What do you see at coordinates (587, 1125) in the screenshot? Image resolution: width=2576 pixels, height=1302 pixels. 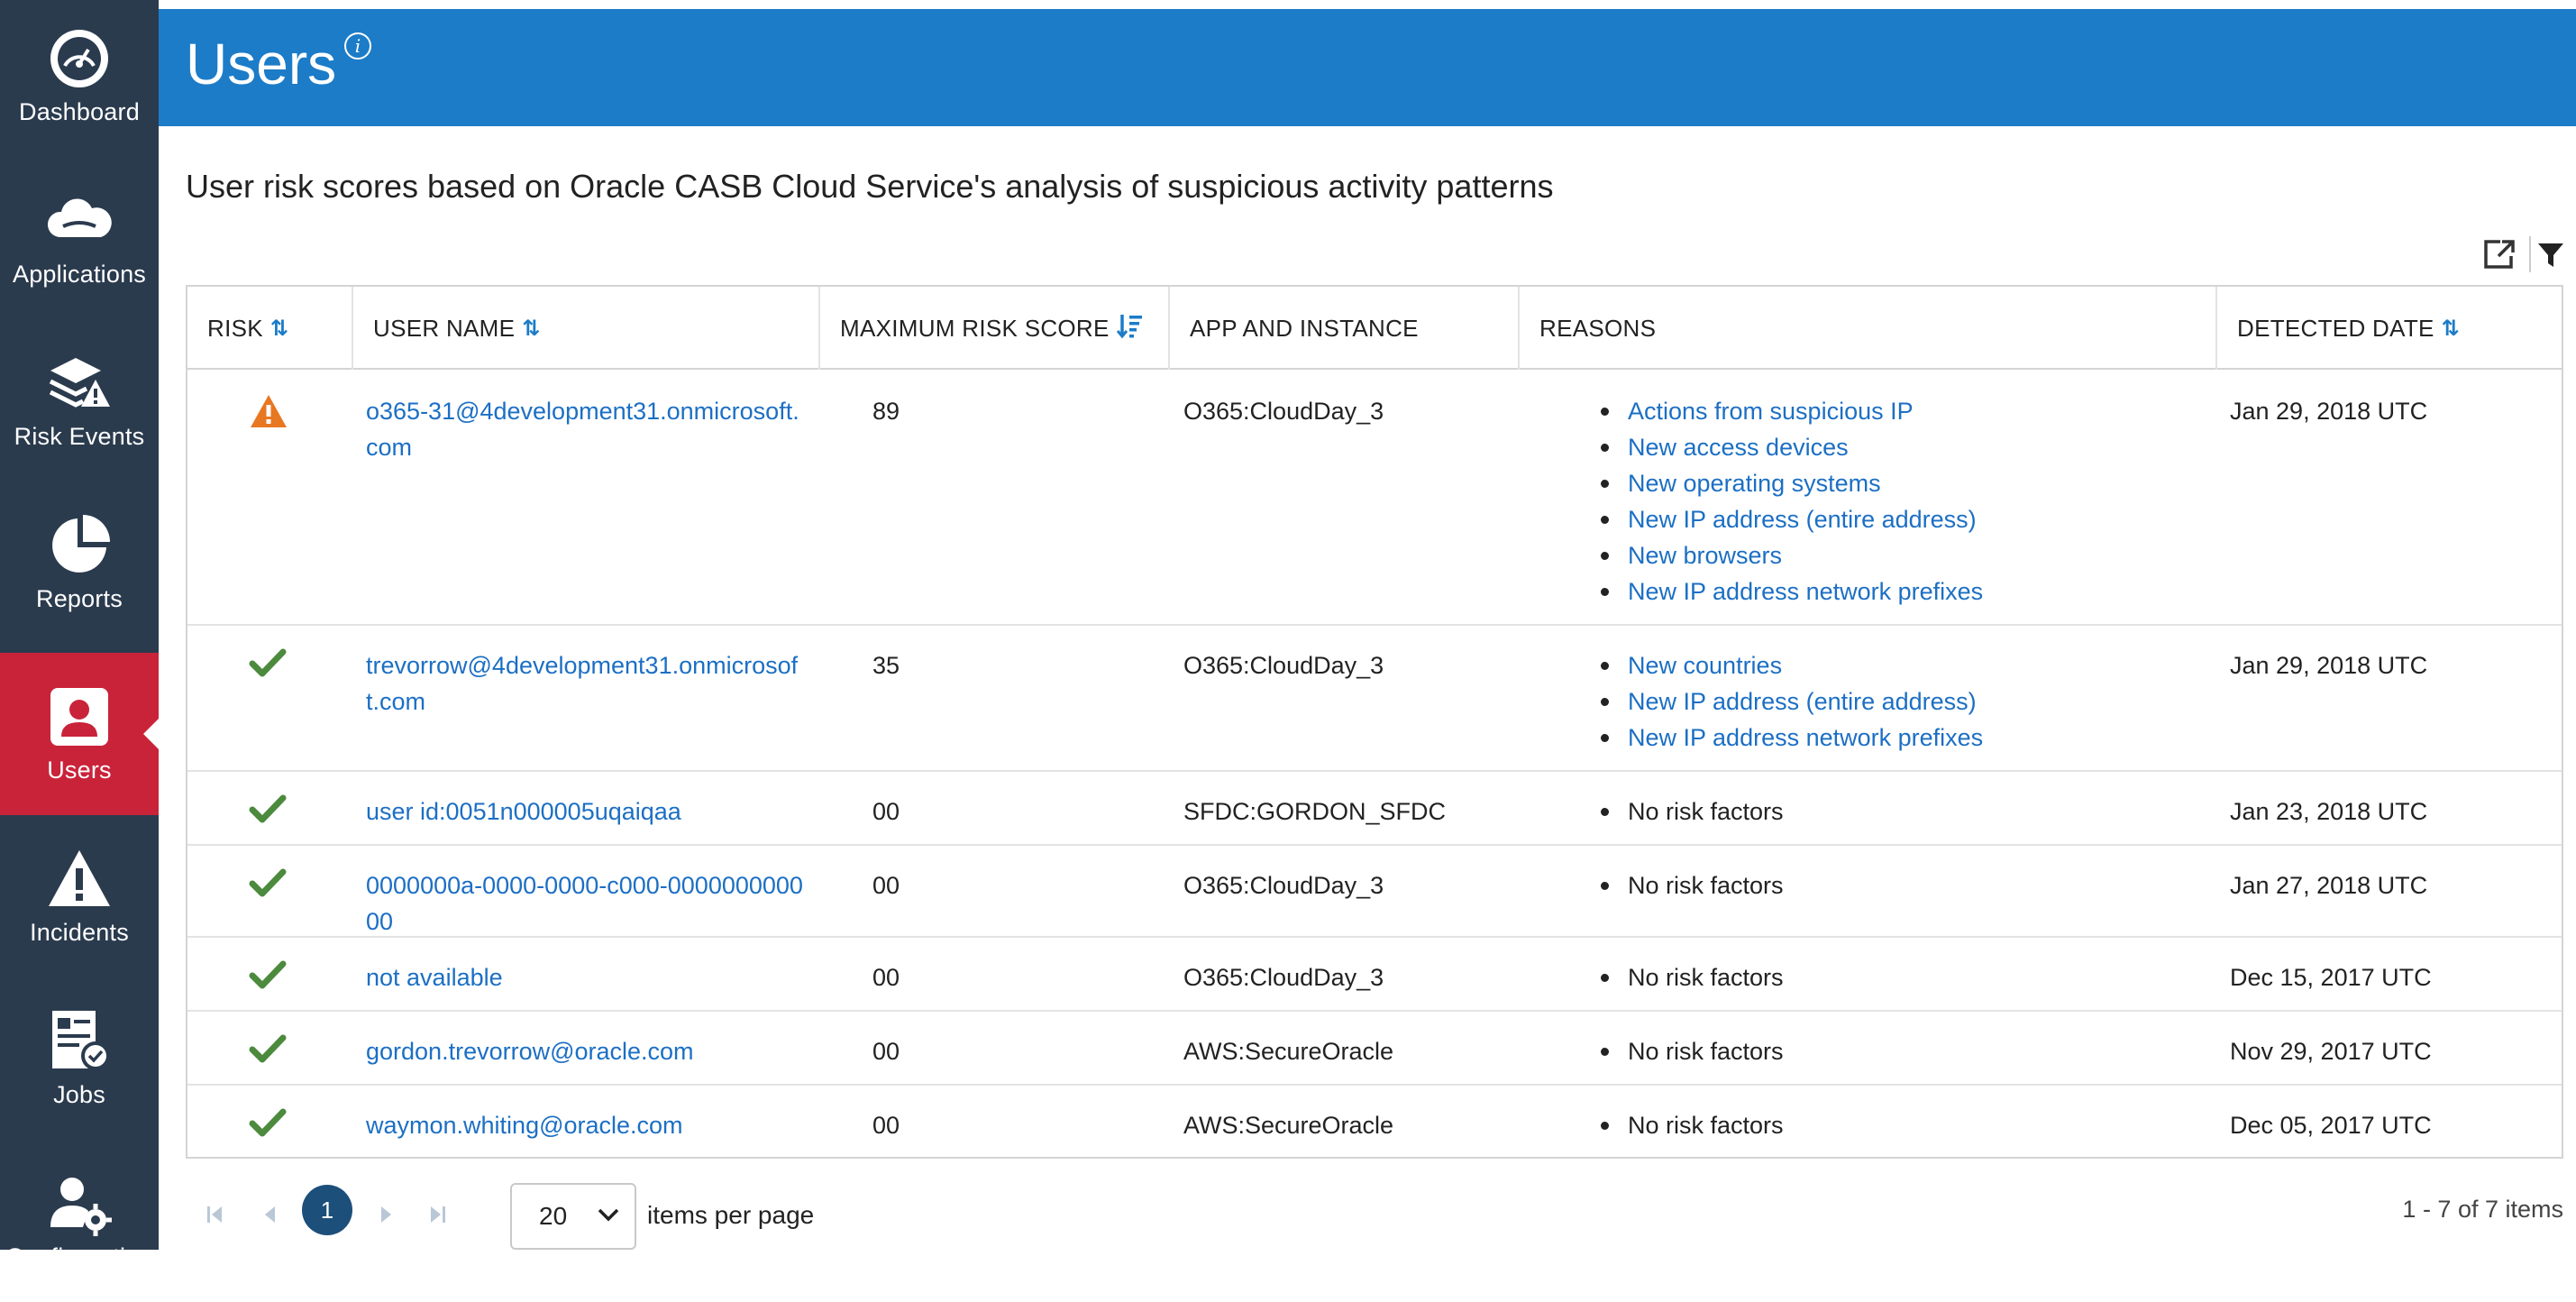 I see `user-name-link: waymon.whiting@oracle.com` at bounding box center [587, 1125].